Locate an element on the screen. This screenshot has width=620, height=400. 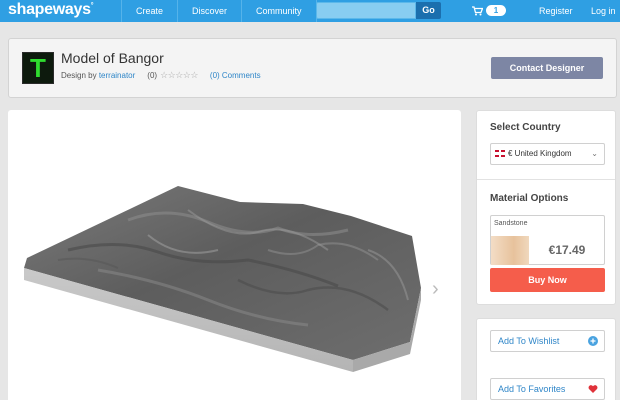
designer-avatar: T is located at coordinates (38, 68).